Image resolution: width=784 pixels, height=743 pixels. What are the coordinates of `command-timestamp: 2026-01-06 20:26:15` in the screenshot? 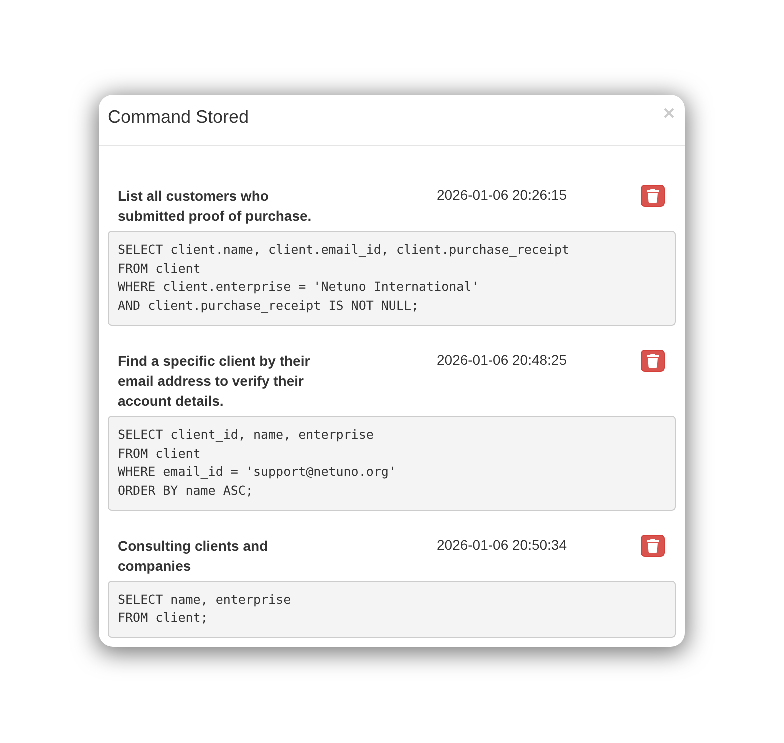 It's located at (502, 195).